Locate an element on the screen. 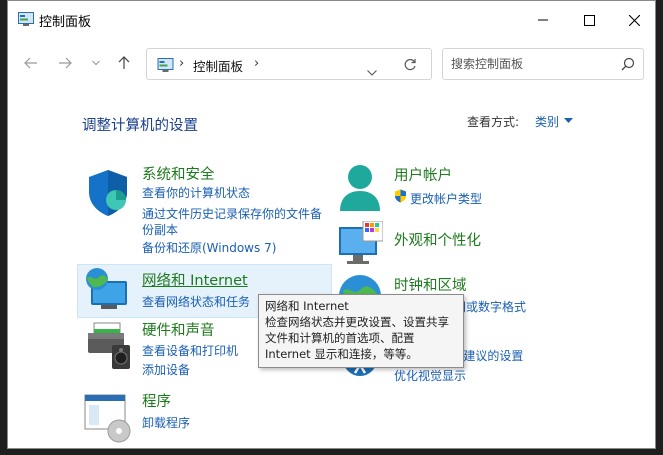  close-icon is located at coordinates (634, 20).